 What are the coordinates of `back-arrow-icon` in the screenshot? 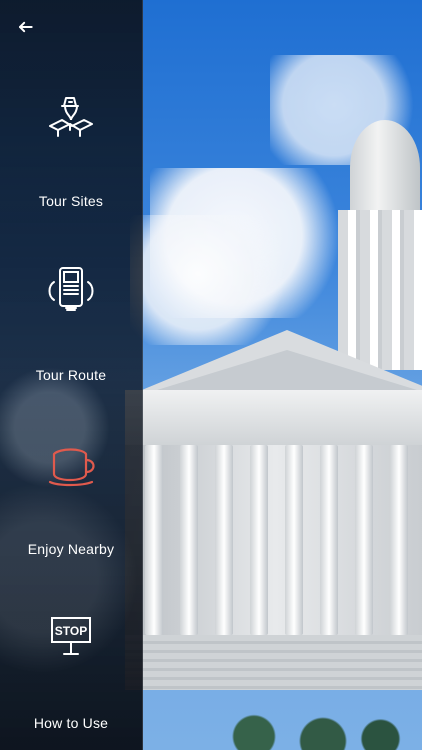 It's located at (25, 29).